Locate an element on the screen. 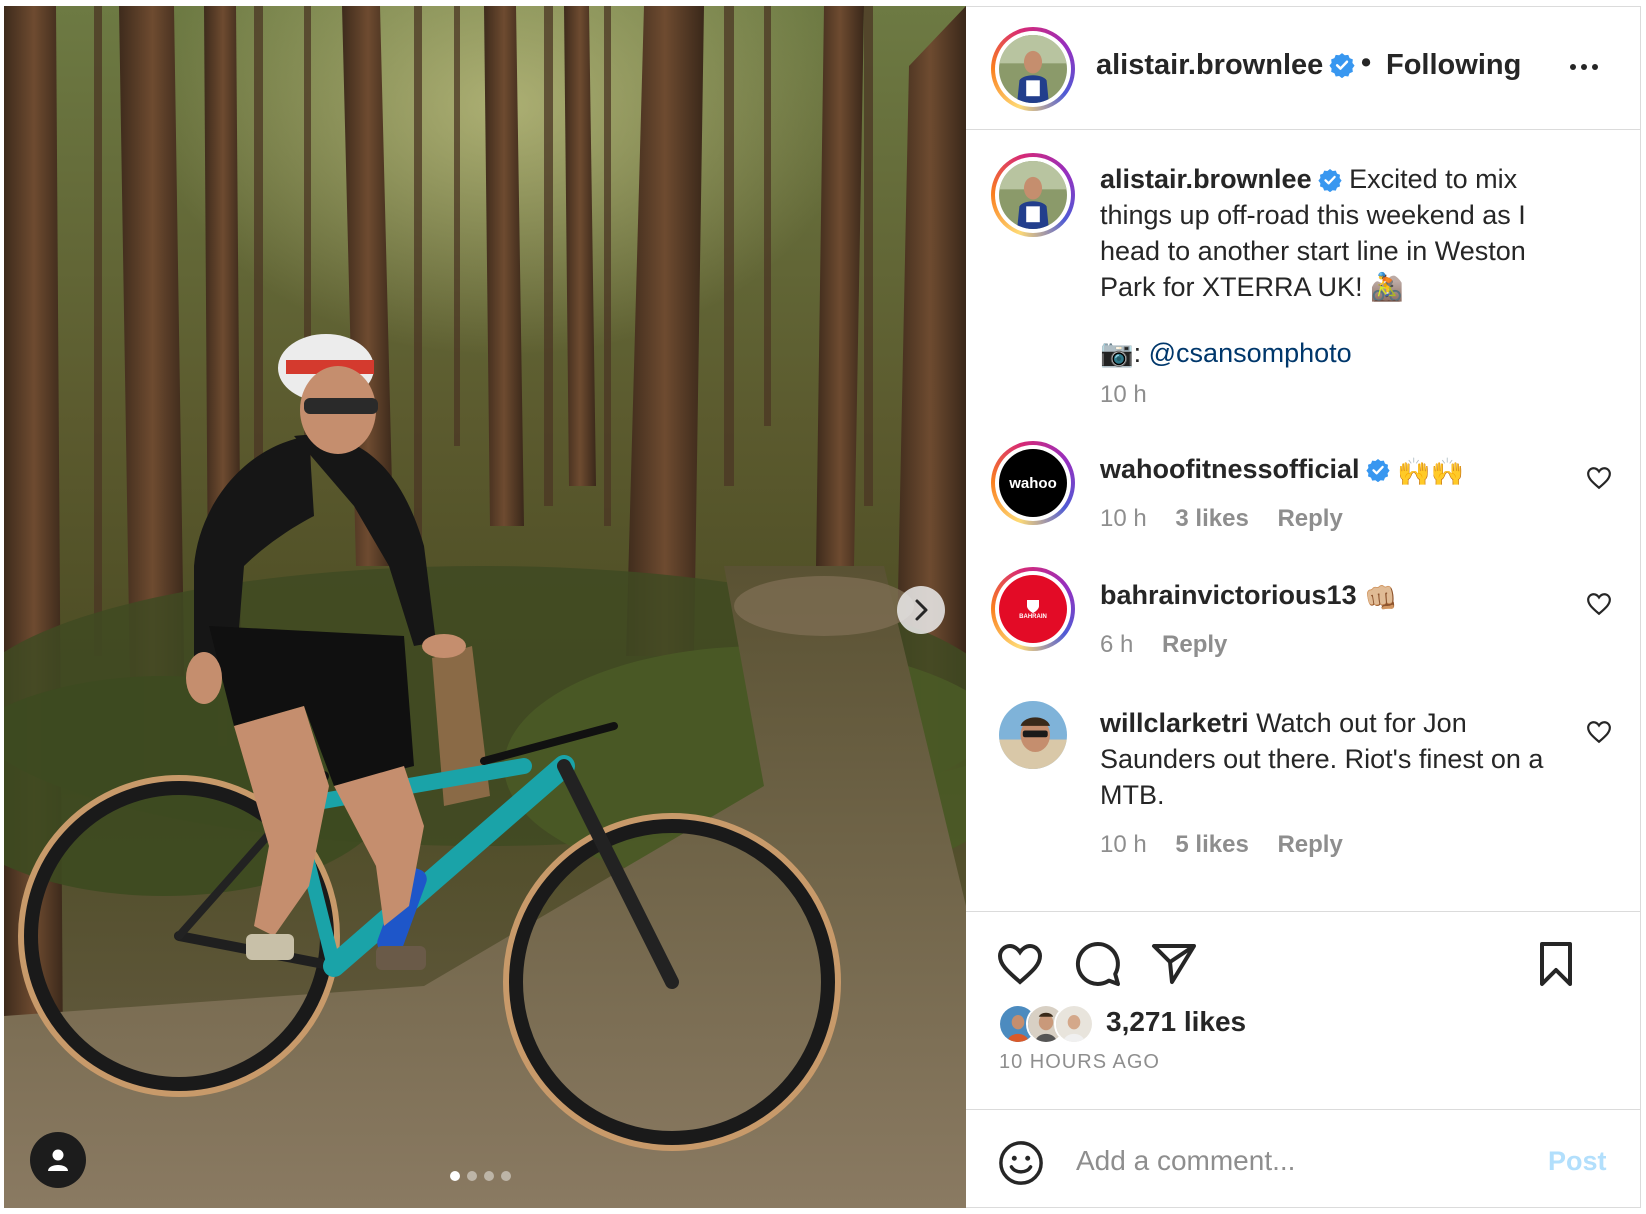  comment-username: willclarketri is located at coordinates (1174, 723).